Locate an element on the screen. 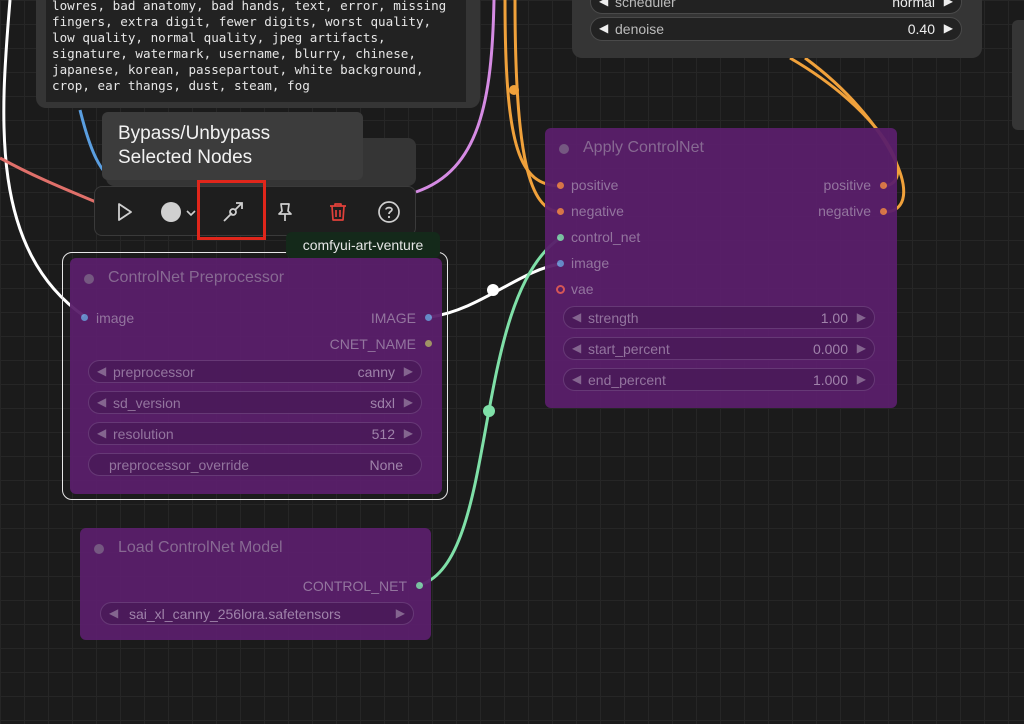 The image size is (1024, 724). denoise-widget: ◀ denoise 0.40 ▶ is located at coordinates (776, 29).